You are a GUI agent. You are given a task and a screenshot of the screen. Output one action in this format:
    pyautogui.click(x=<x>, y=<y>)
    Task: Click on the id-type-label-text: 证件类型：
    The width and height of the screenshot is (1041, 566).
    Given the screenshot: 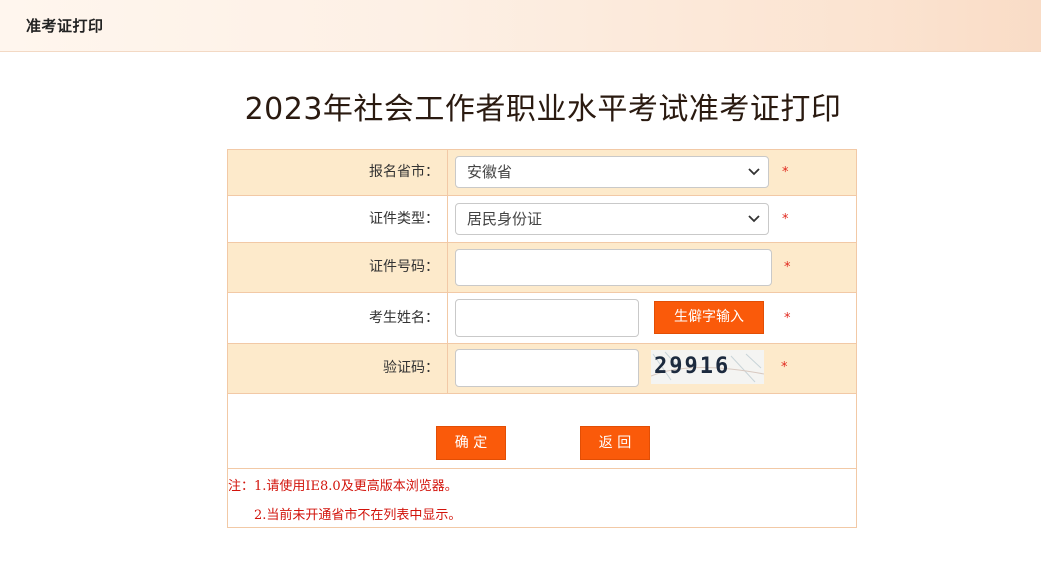 What is the action you would take?
    pyautogui.click(x=404, y=219)
    